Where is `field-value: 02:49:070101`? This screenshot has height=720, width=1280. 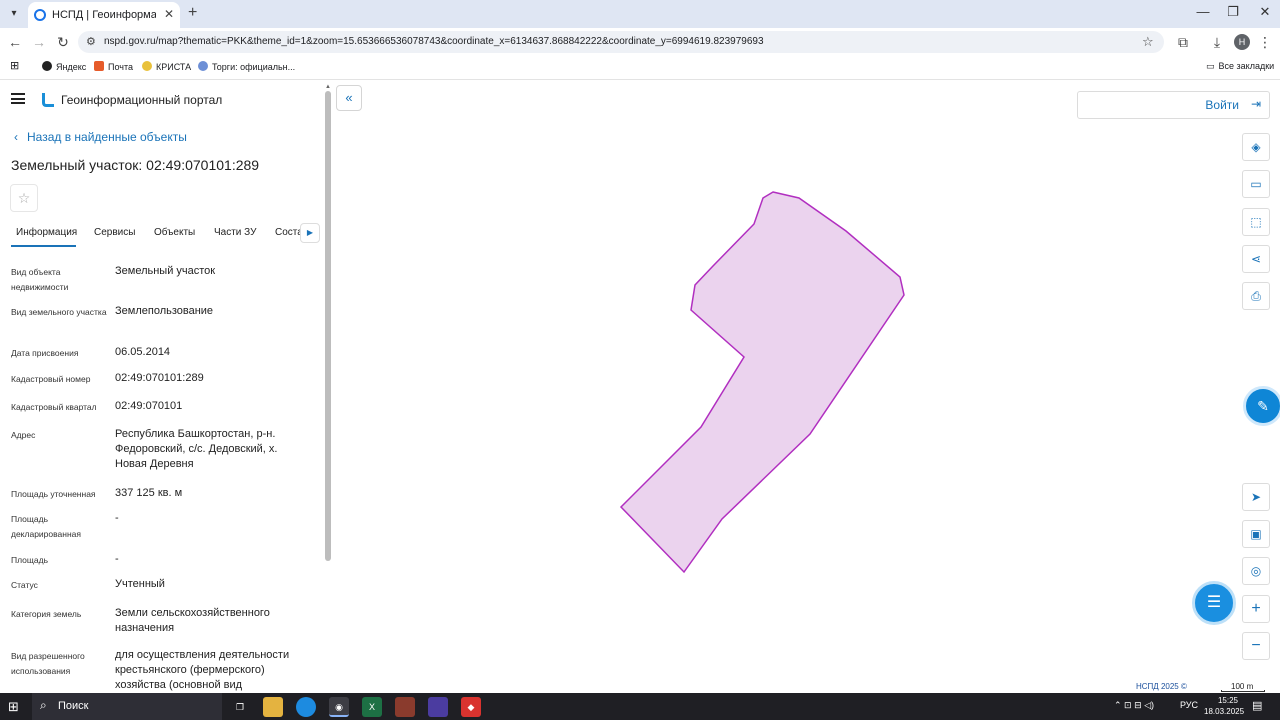
field-value: 02:49:070101 is located at coordinates (149, 406).